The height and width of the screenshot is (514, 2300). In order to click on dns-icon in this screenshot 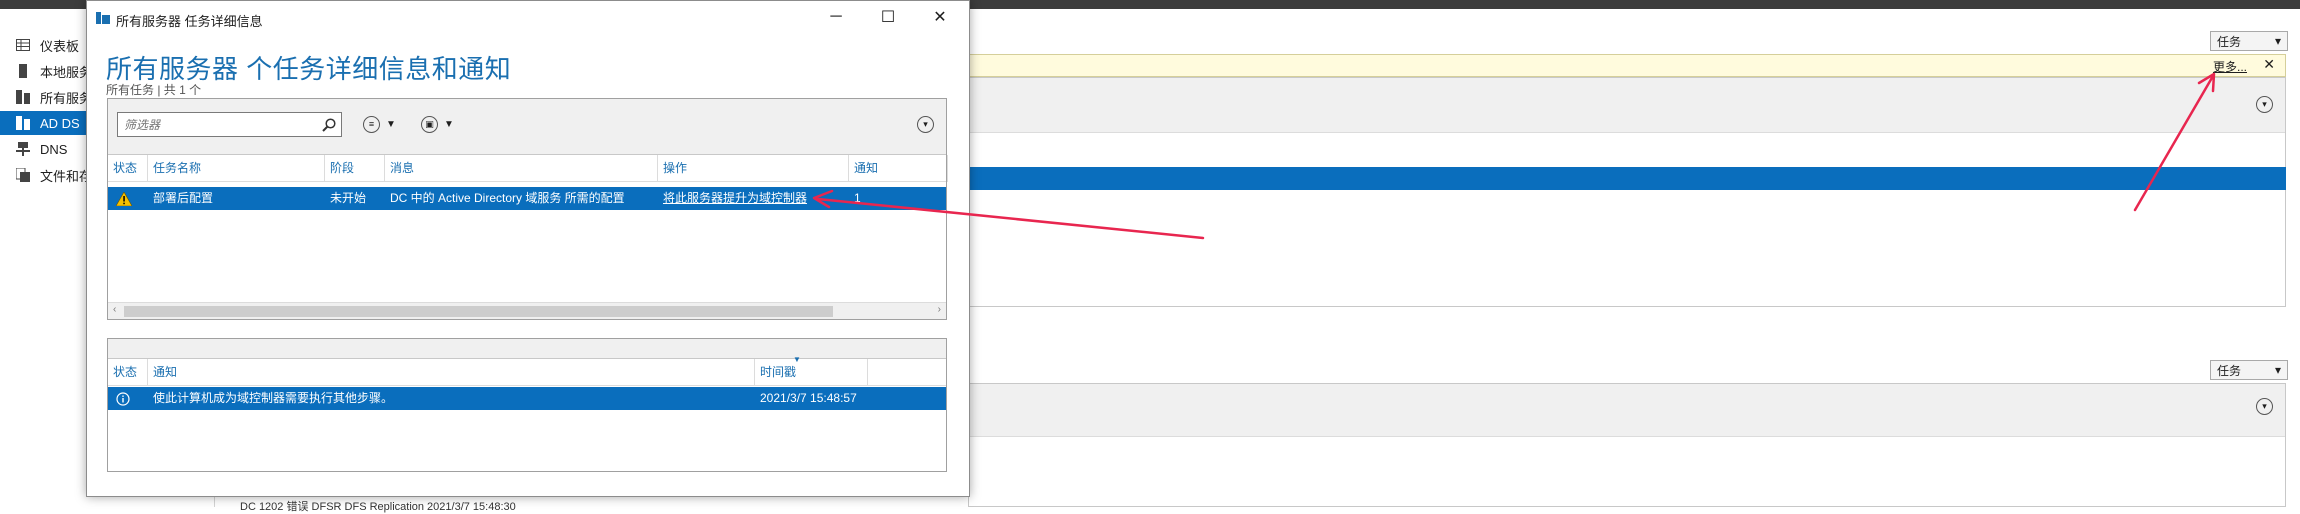, I will do `click(23, 149)`.